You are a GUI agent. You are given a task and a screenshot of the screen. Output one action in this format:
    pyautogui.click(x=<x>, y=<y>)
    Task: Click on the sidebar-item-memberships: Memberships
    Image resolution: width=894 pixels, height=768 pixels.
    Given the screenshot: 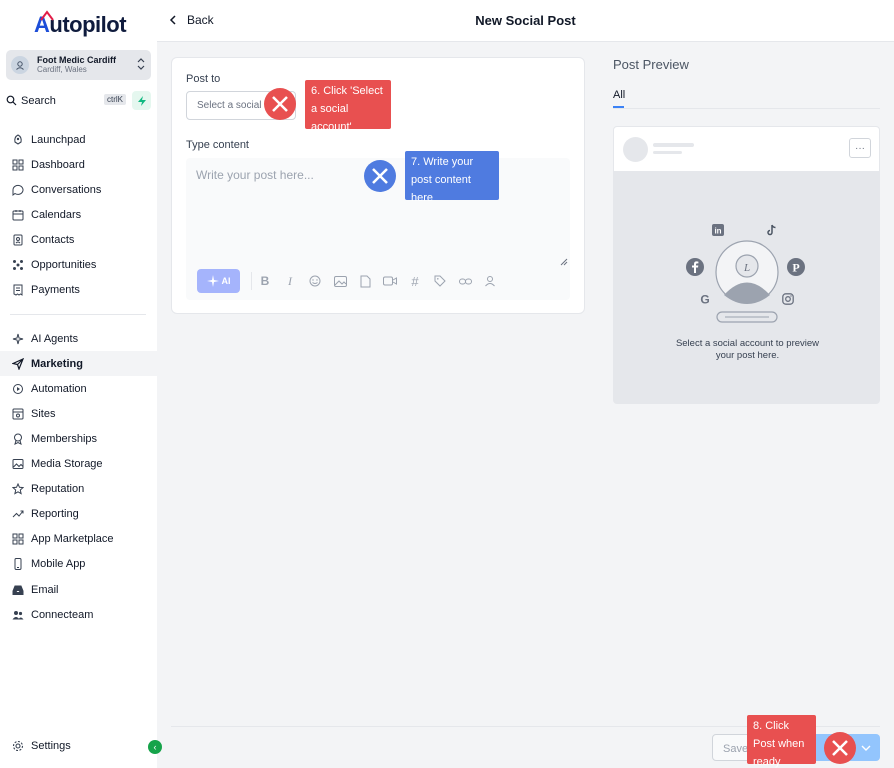 What is the action you would take?
    pyautogui.click(x=78, y=438)
    